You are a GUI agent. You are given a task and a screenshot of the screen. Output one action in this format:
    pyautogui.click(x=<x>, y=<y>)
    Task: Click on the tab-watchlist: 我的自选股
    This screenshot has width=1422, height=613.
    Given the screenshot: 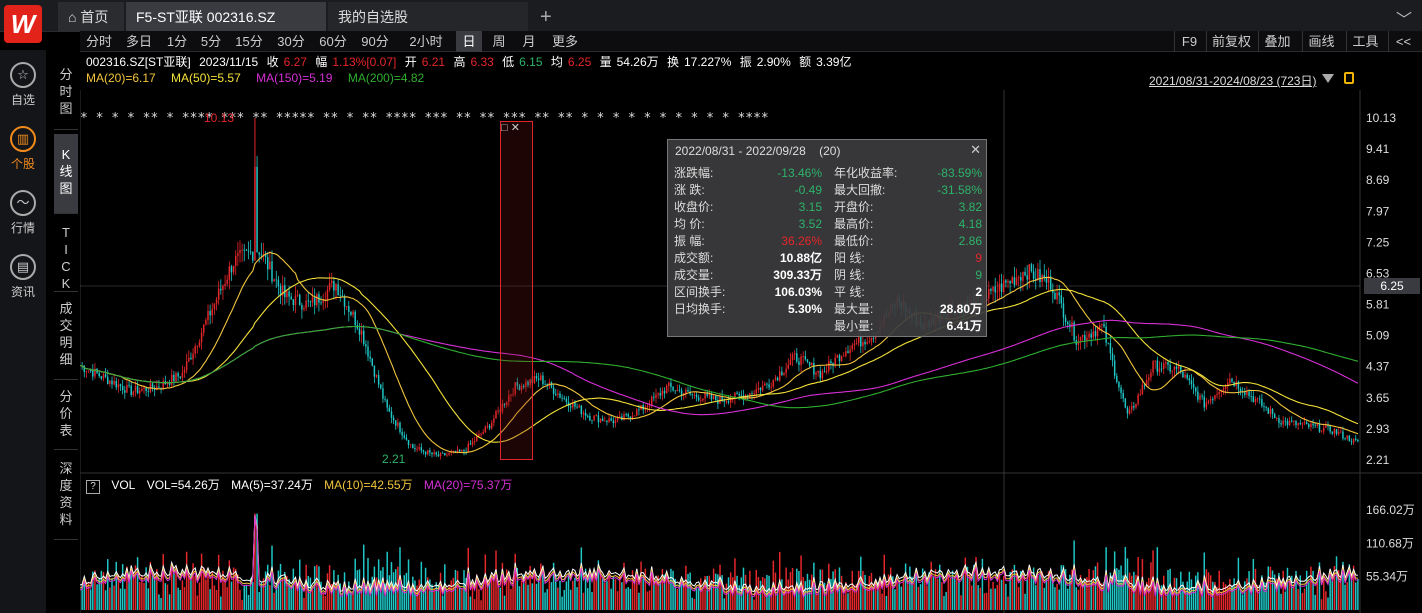 What is the action you would take?
    pyautogui.click(x=428, y=17)
    